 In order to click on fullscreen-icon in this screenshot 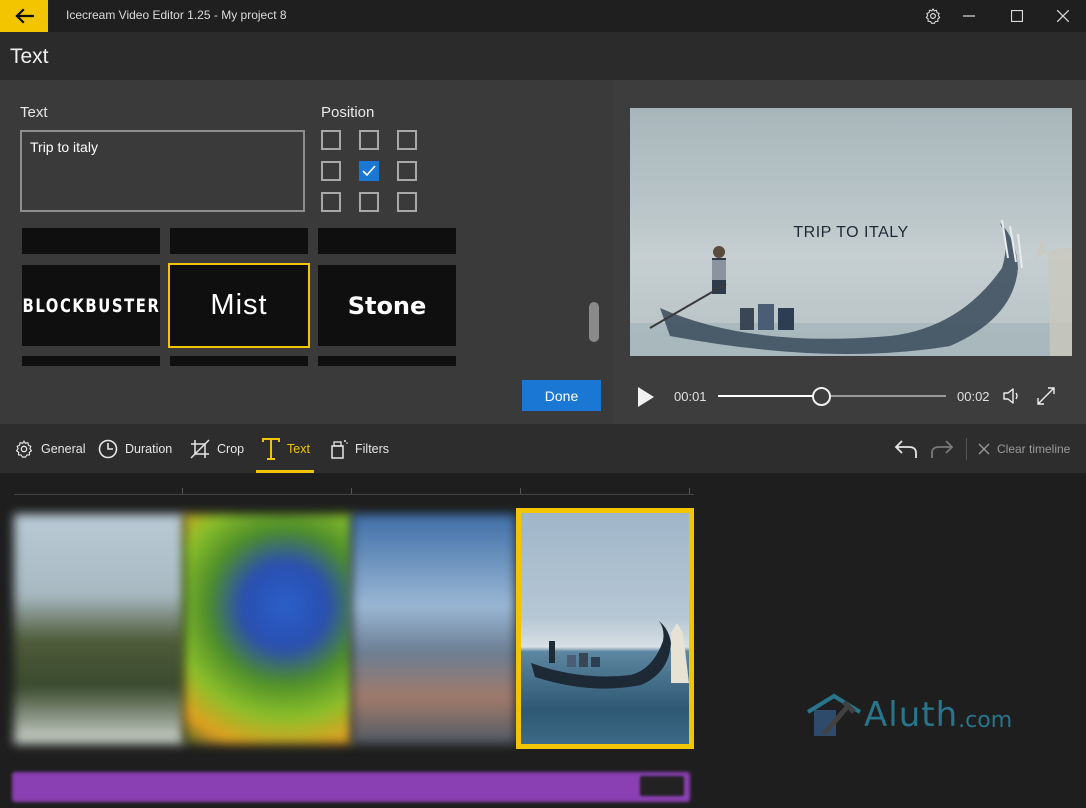, I will do `click(1046, 396)`.